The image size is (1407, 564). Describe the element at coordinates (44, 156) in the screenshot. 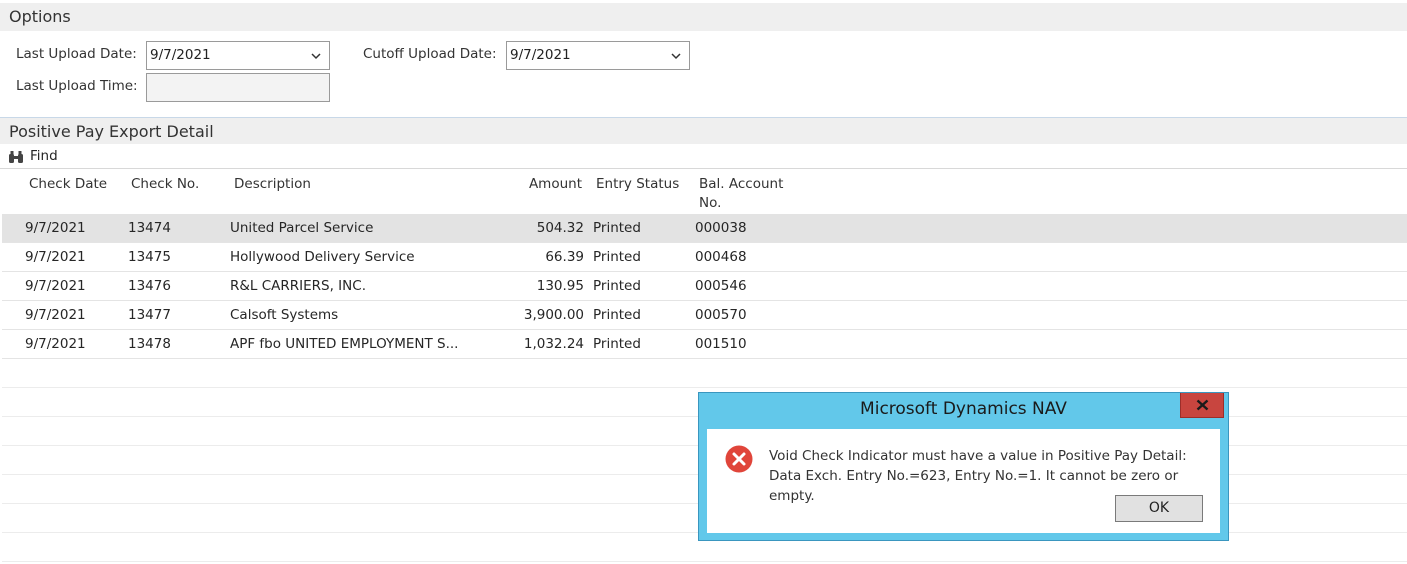

I see `find-button: Find` at that location.